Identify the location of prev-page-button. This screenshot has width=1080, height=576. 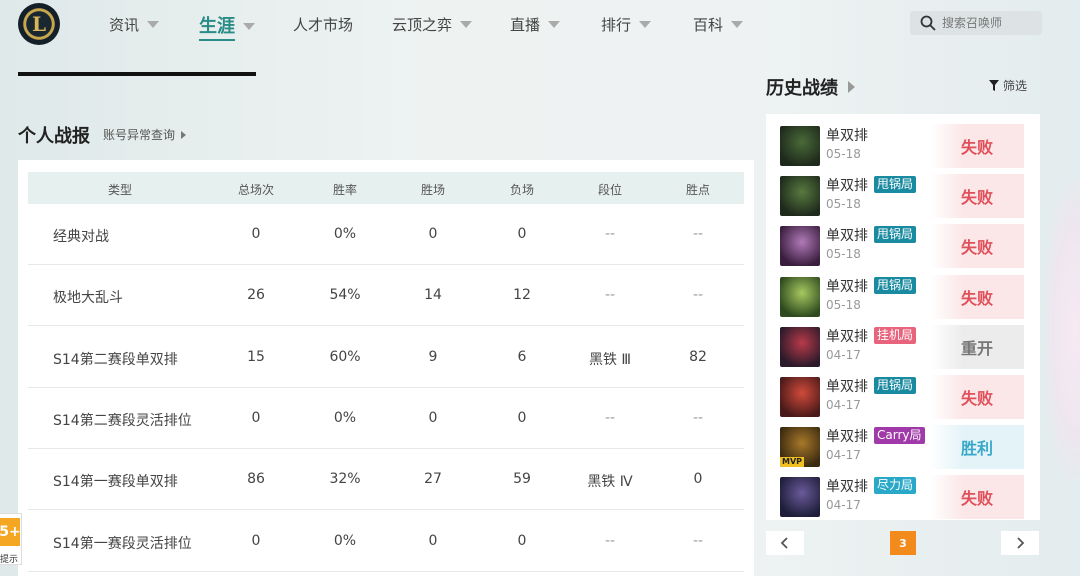
(785, 543).